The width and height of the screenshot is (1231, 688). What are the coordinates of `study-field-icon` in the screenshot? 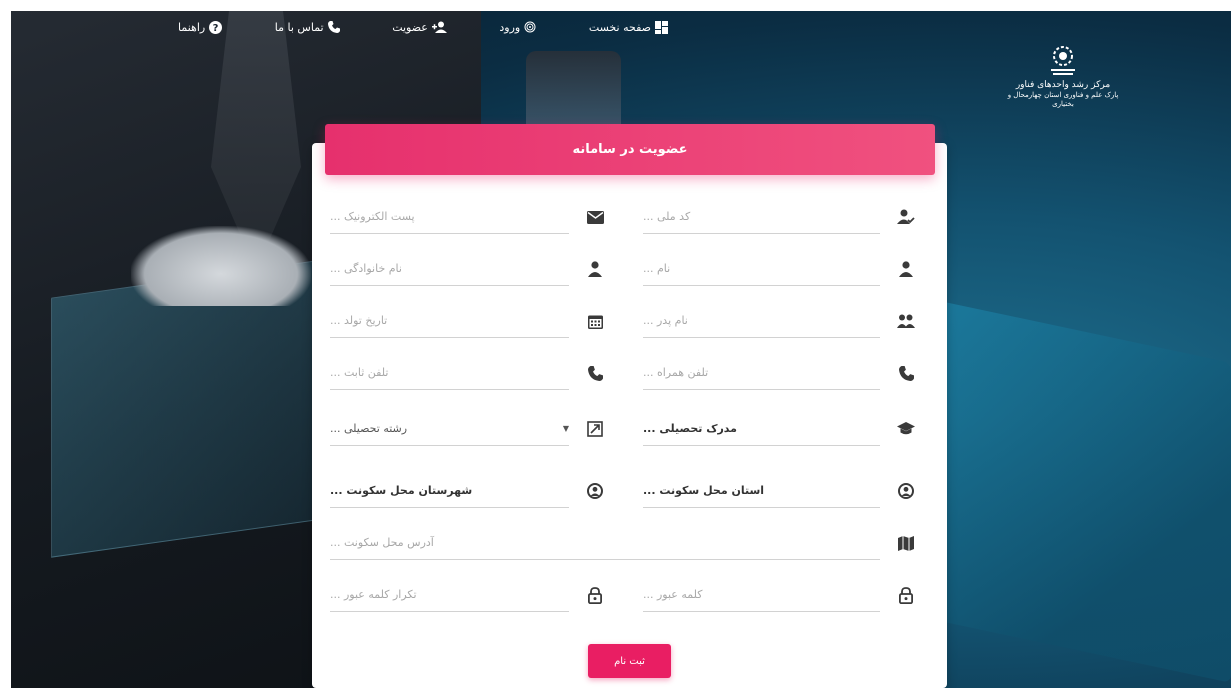 It's located at (595, 429).